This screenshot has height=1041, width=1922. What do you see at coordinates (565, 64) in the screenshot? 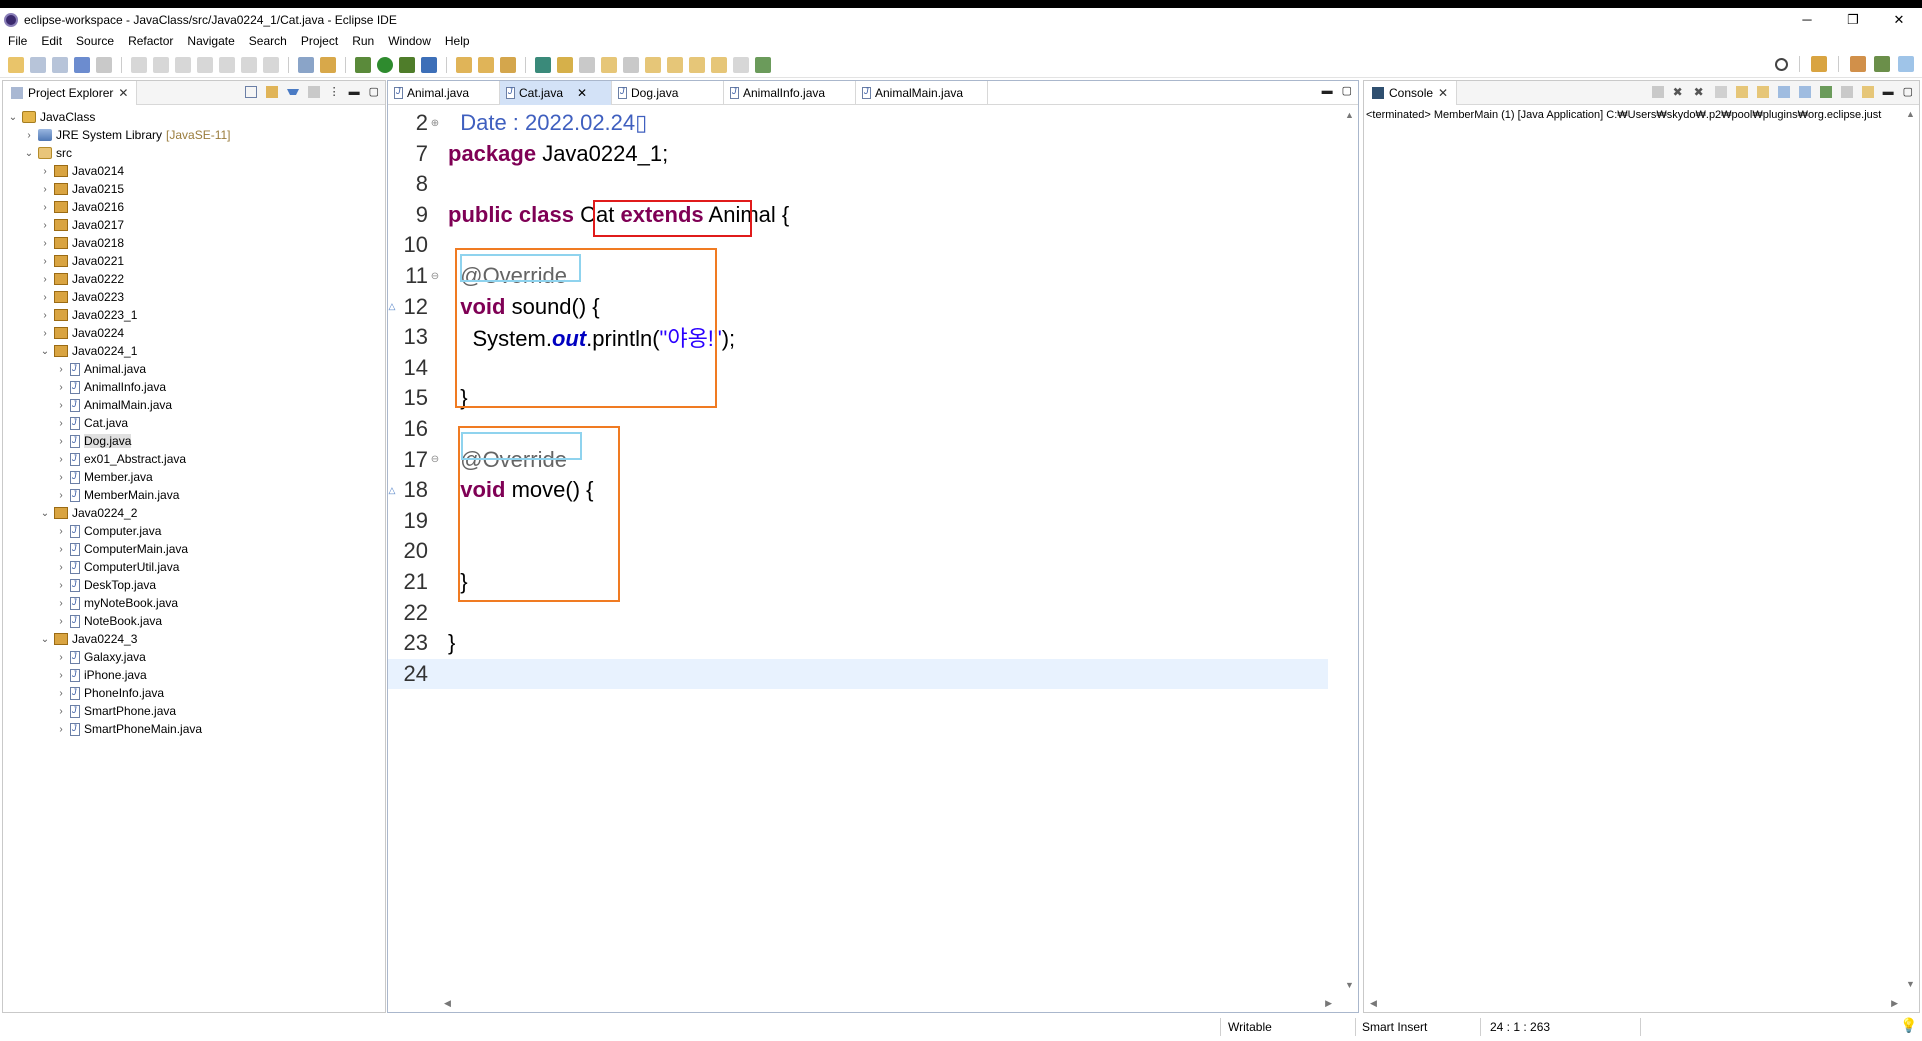
I see `annotation-icon` at bounding box center [565, 64].